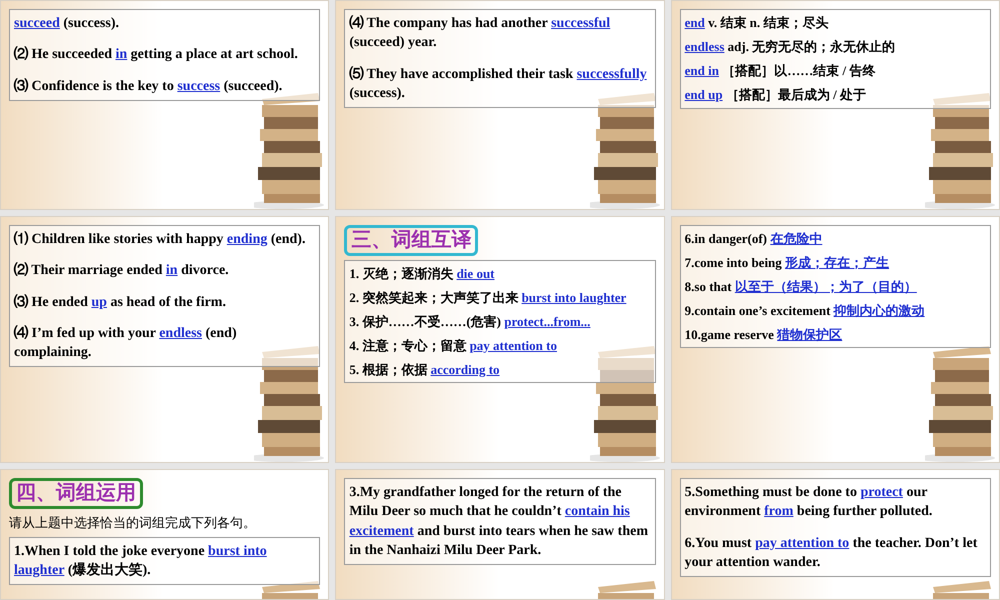  I want to click on section-heading: 三、词组互译, so click(411, 240).